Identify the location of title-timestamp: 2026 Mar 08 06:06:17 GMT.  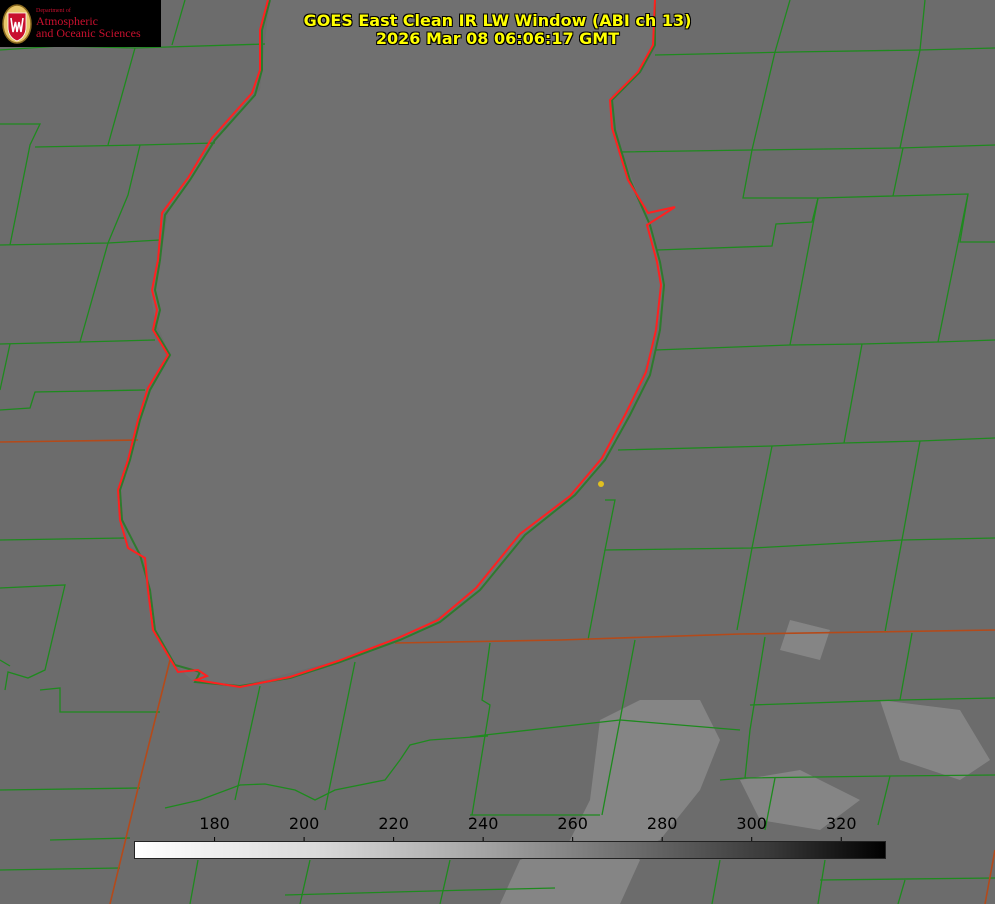
(497, 38).